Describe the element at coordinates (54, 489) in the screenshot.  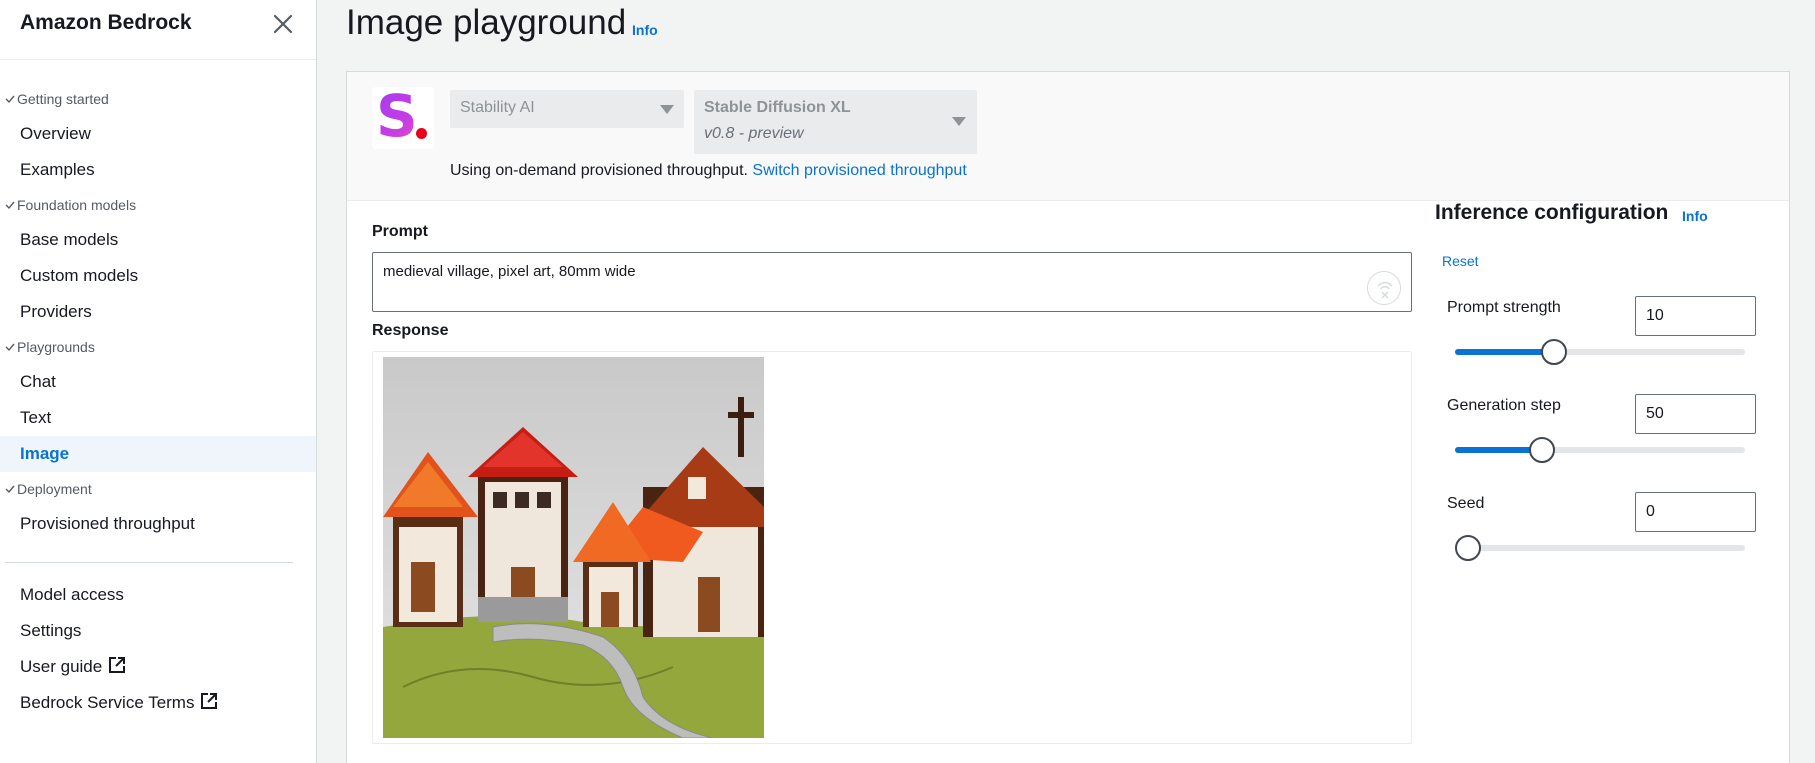
I see `section-heading: Deployment` at that location.